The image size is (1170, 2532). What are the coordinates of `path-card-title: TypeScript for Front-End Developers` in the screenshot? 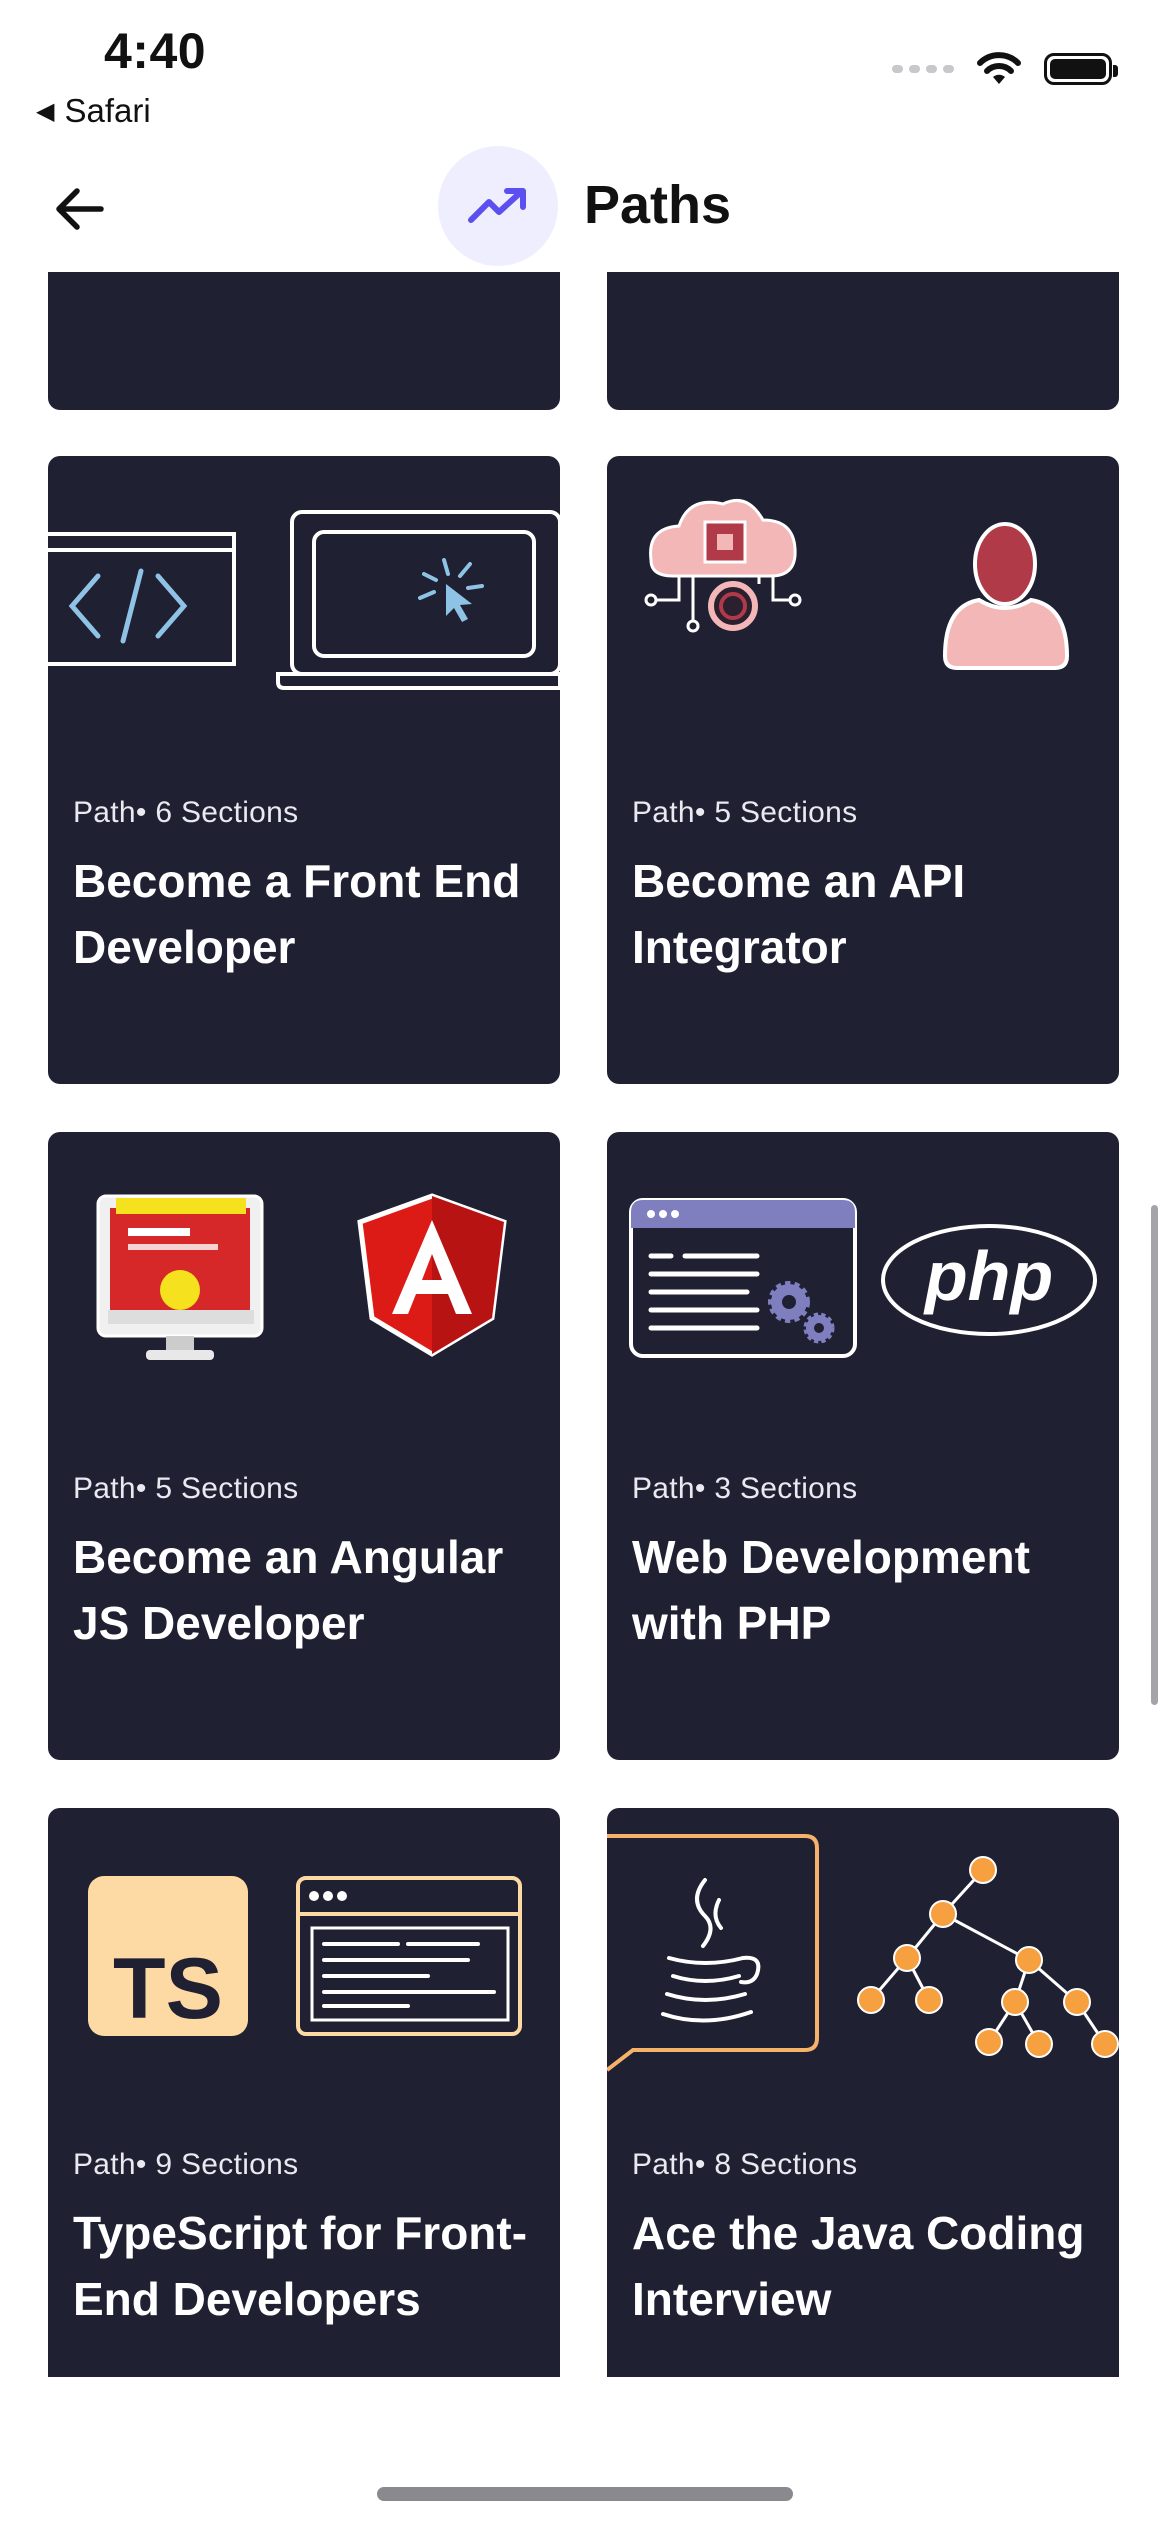 It's located at (300, 2266).